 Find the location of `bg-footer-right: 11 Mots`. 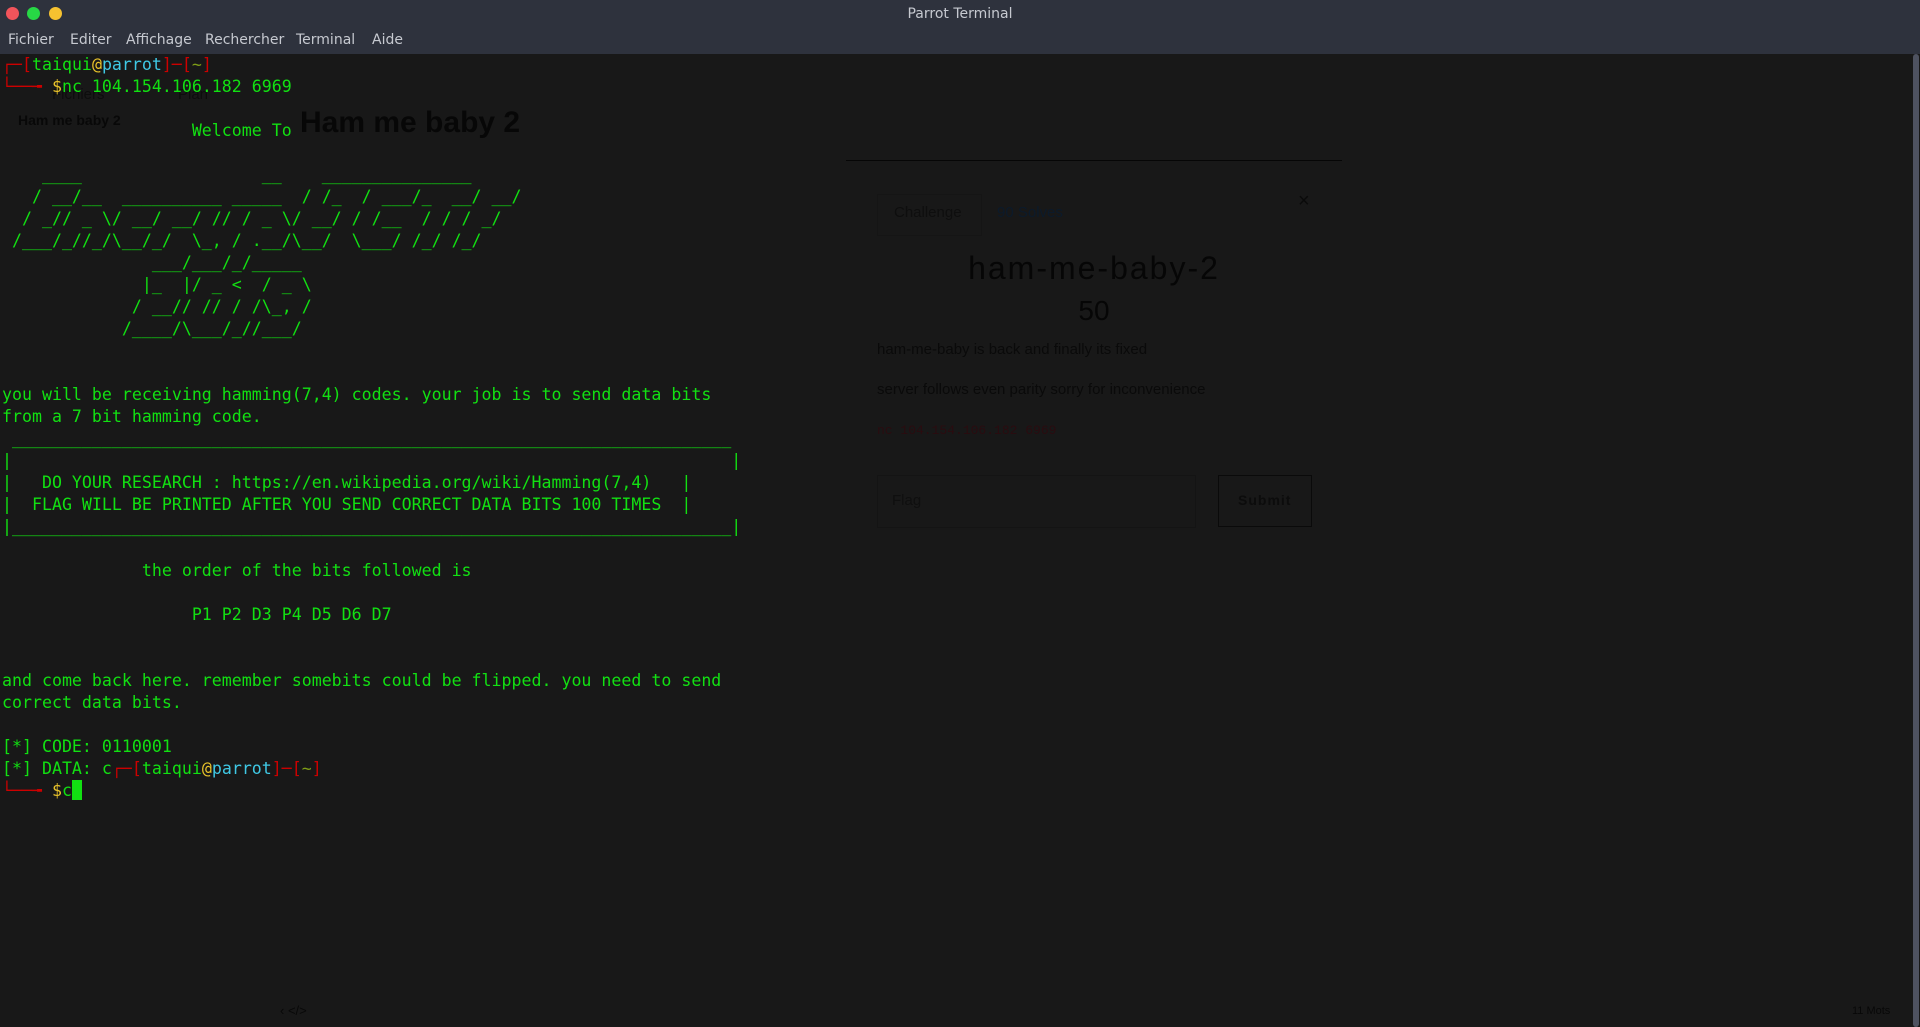

bg-footer-right: 11 Mots is located at coordinates (1871, 1011).